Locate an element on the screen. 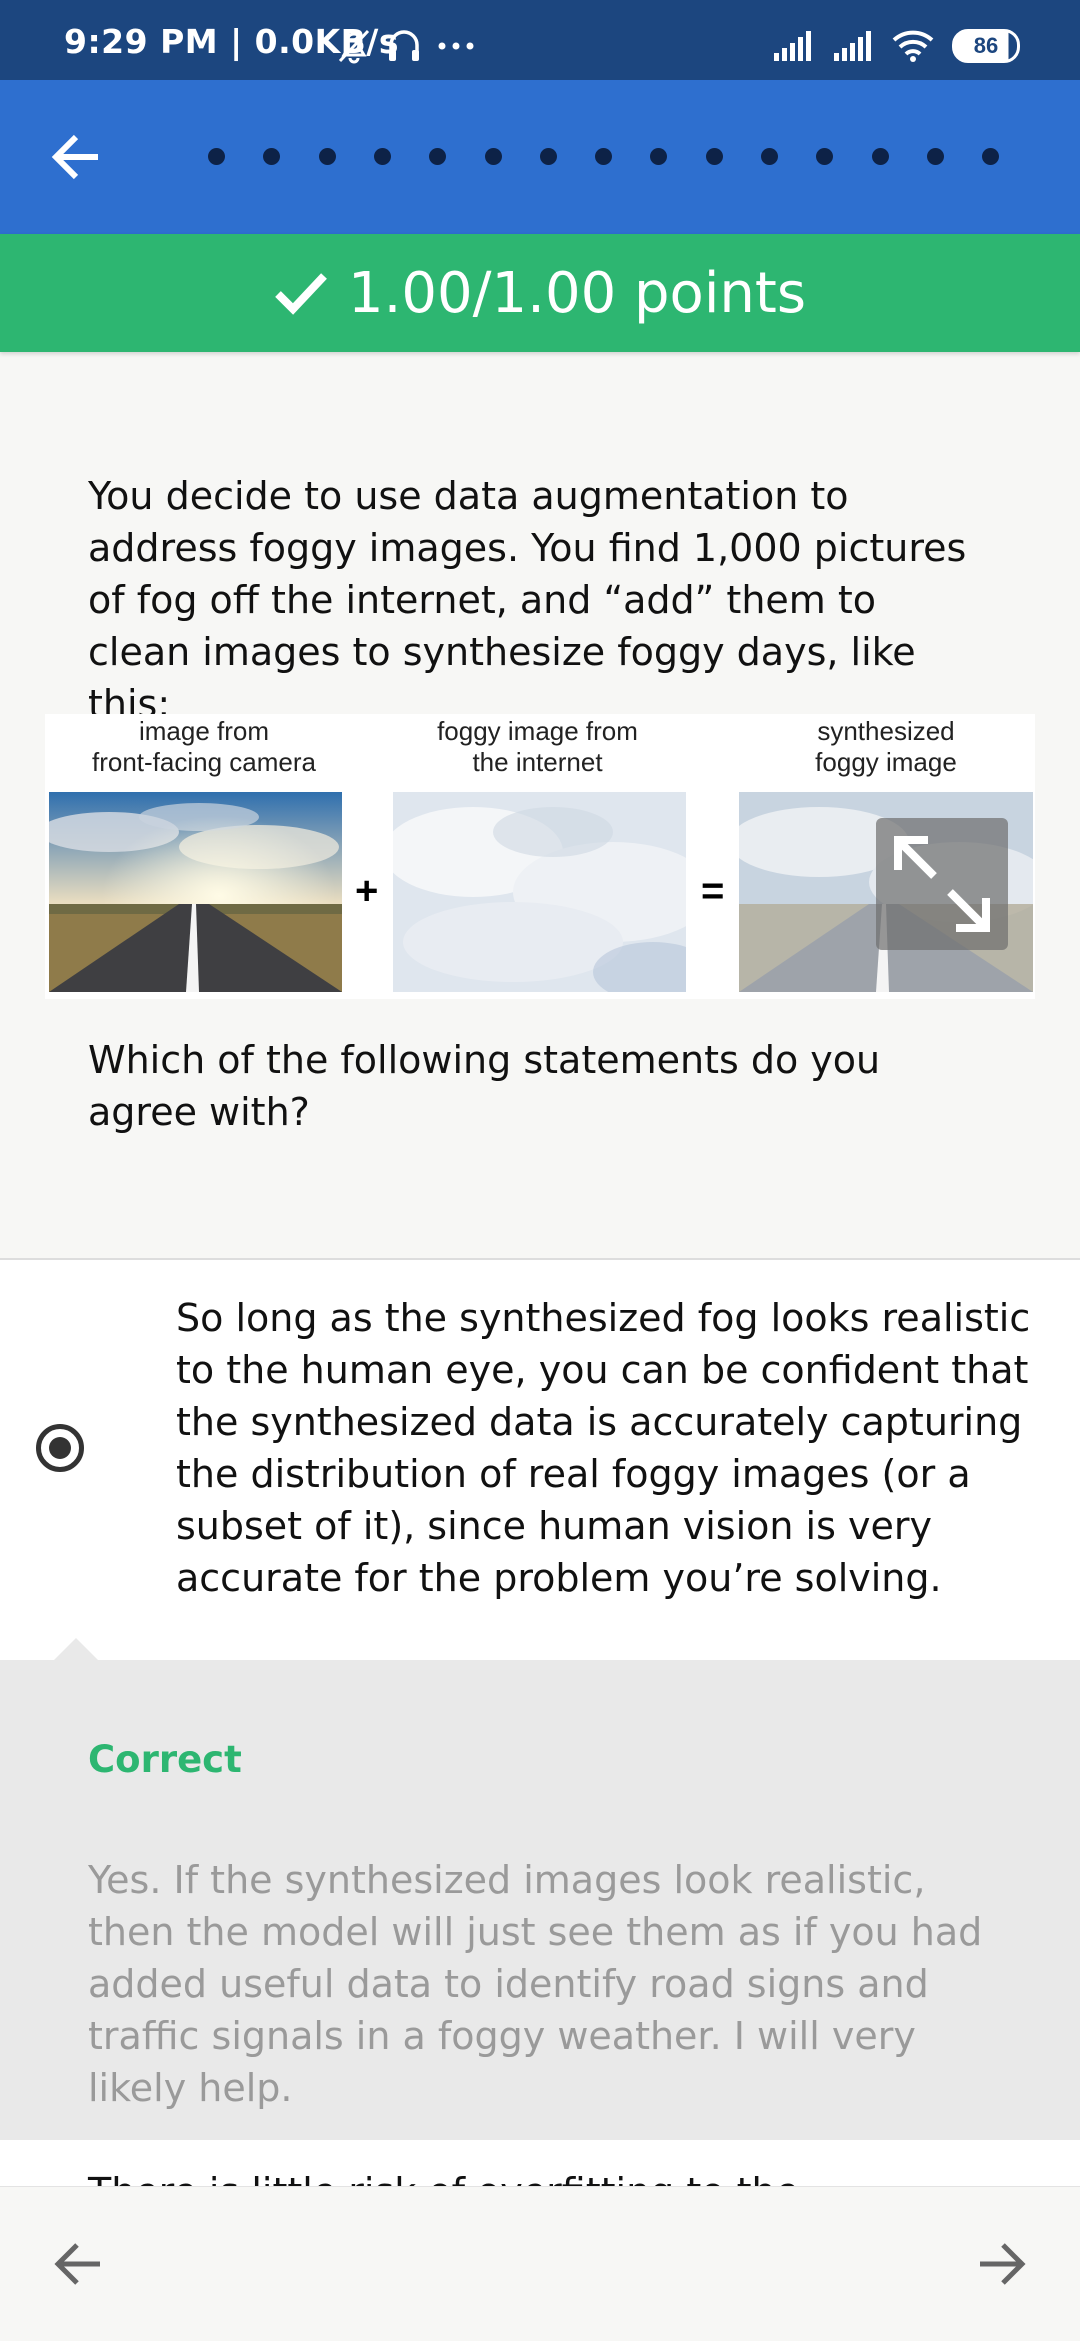 The width and height of the screenshot is (1080, 2341). radio-selected is located at coordinates (60, 1448).